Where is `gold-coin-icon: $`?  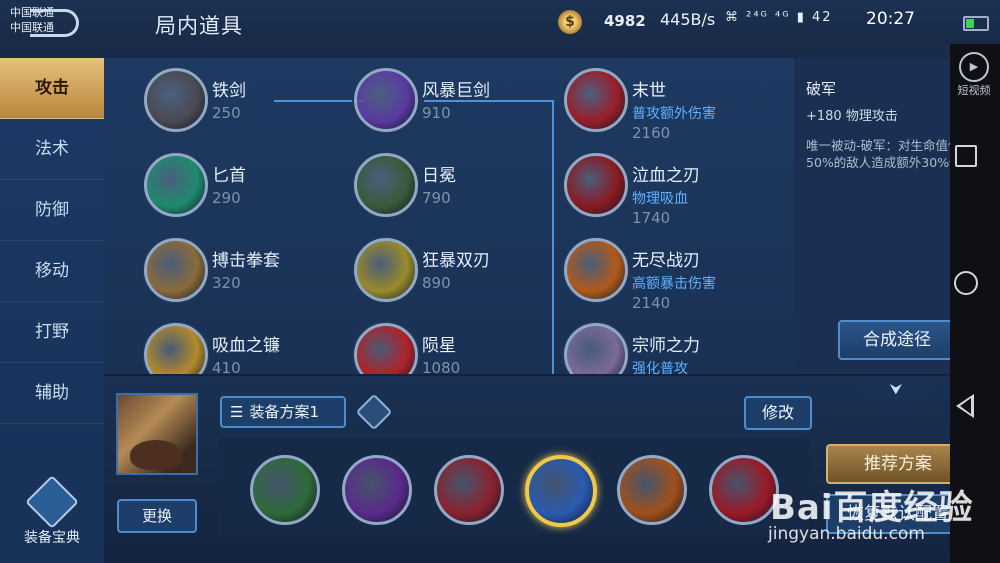 gold-coin-icon: $ is located at coordinates (570, 22).